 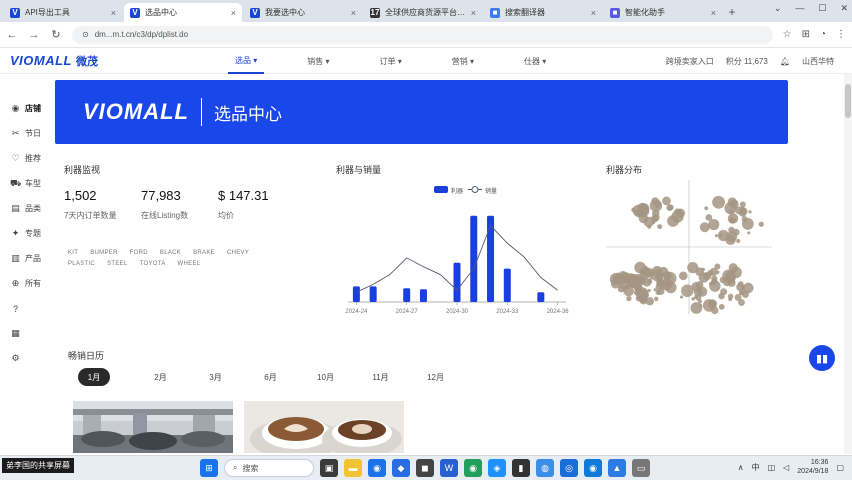 I want to click on sidebar-item: ⊕ 所有, so click(x=25, y=283).